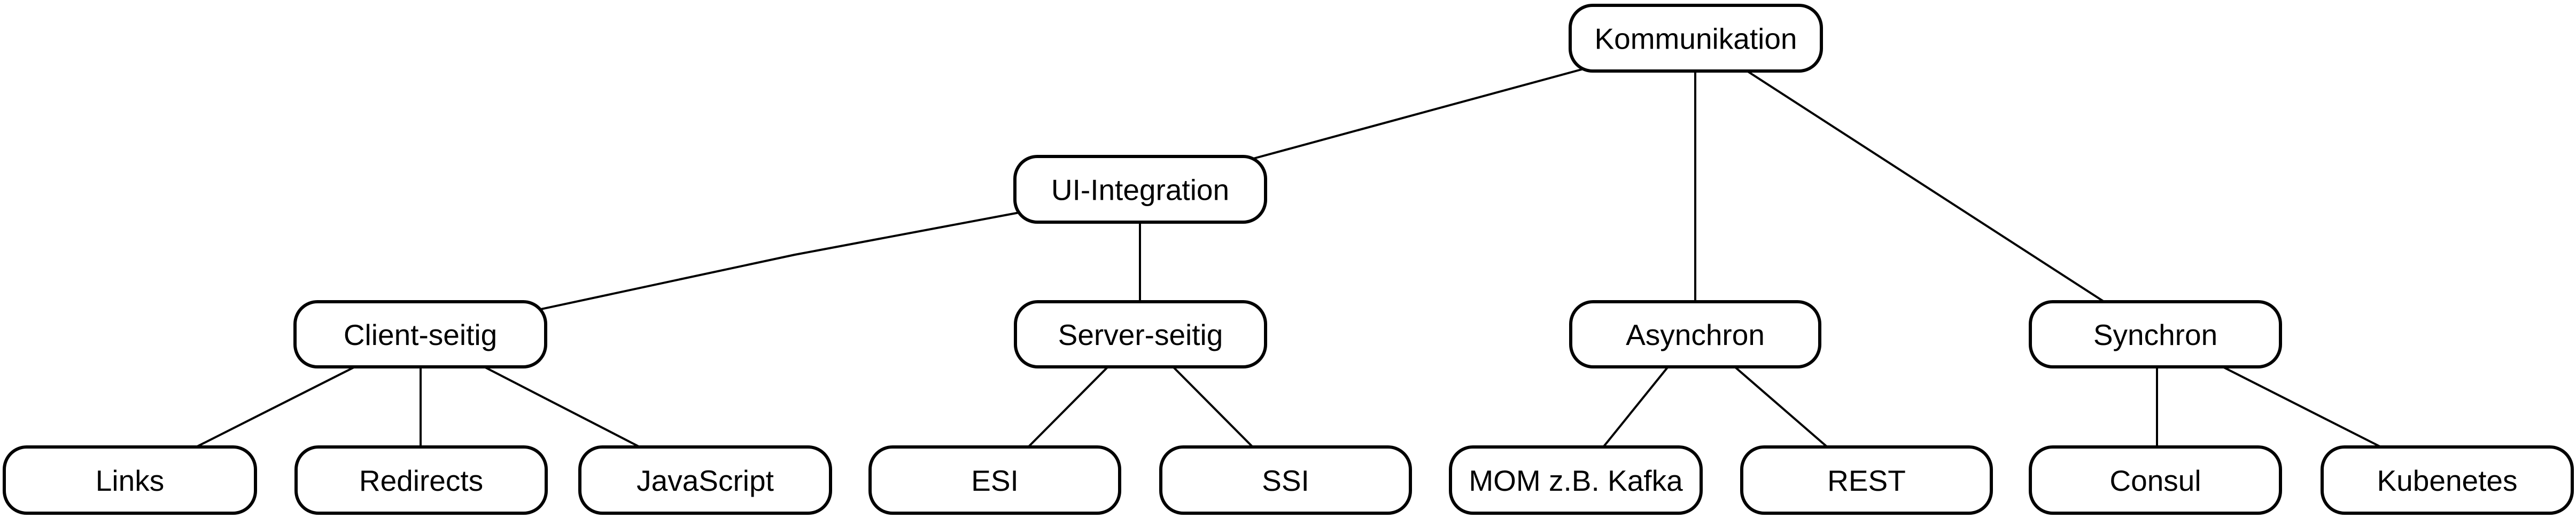 This screenshot has width=2576, height=518. I want to click on node-asynchron: Asynchron, so click(1695, 334).